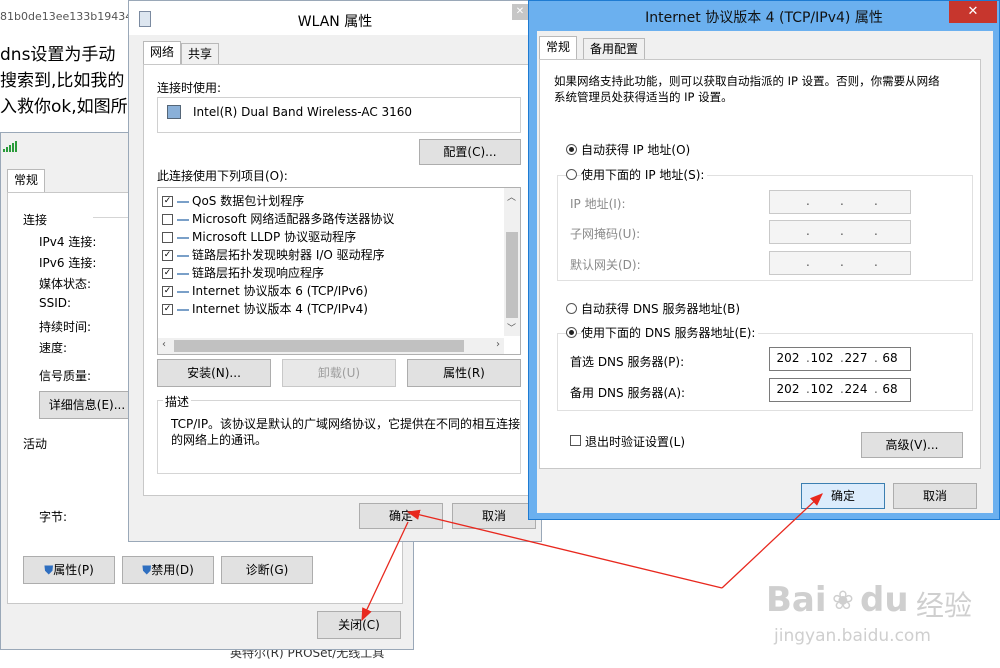 The image size is (1000, 668). I want to click on arrow-to-ok, so click(564, 549).